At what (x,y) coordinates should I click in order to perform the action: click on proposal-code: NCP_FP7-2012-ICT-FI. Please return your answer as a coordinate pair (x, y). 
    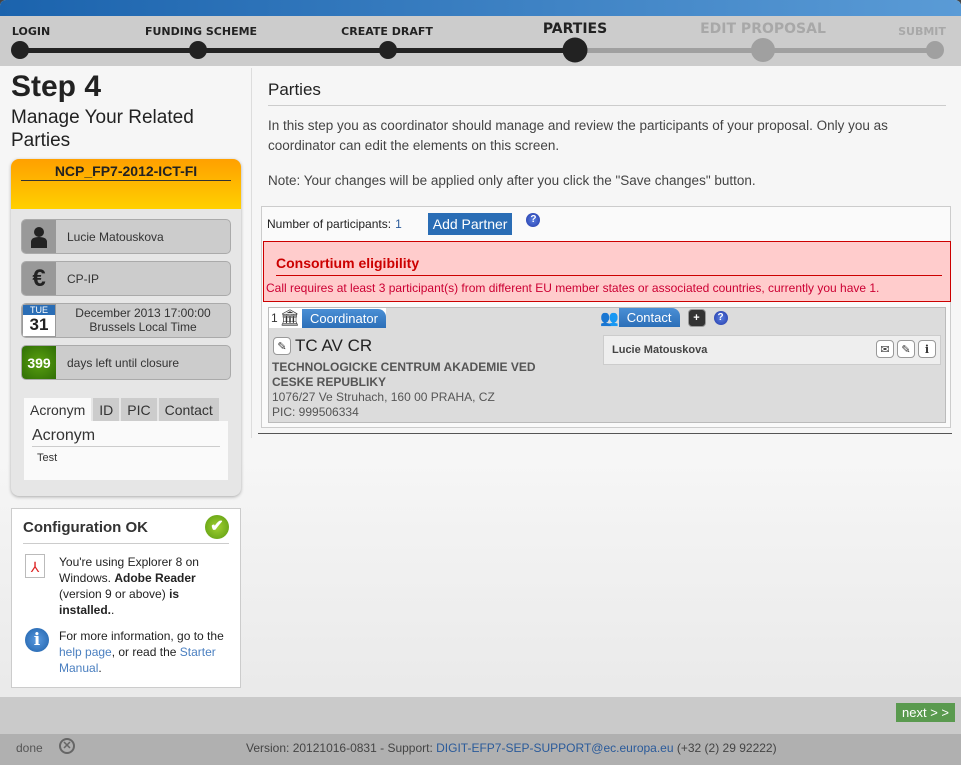
    Looking at the image, I should click on (126, 172).